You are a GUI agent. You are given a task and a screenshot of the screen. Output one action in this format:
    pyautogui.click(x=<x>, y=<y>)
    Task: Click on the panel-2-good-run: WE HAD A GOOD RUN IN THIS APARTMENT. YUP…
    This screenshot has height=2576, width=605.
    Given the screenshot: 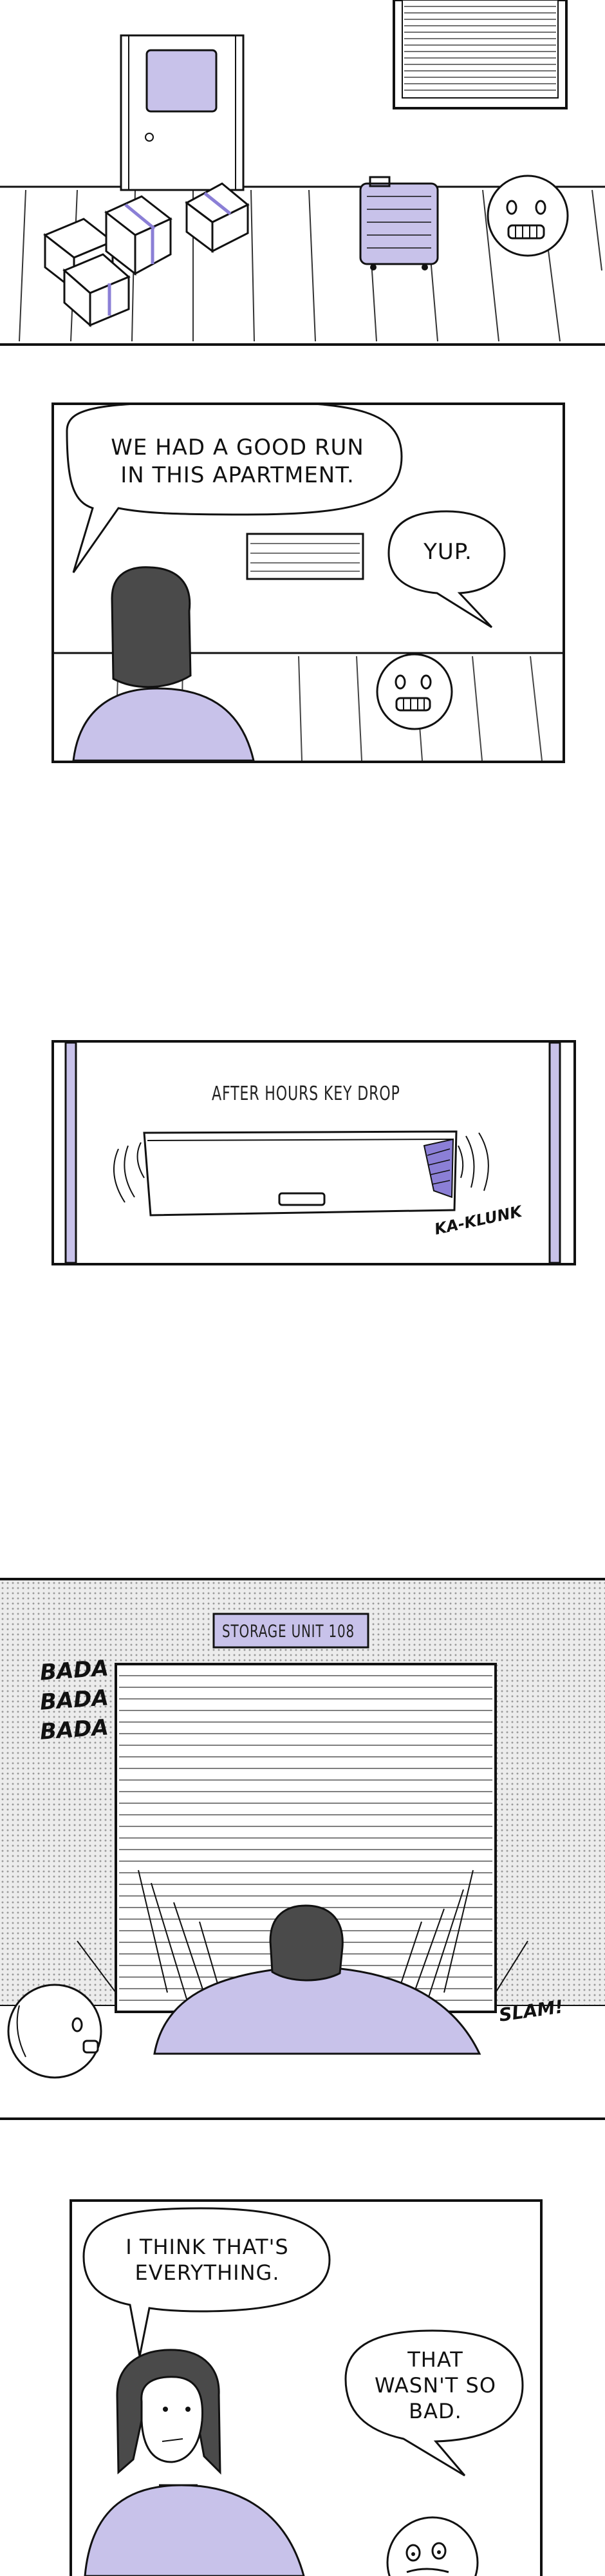 What is the action you would take?
    pyautogui.click(x=308, y=582)
    